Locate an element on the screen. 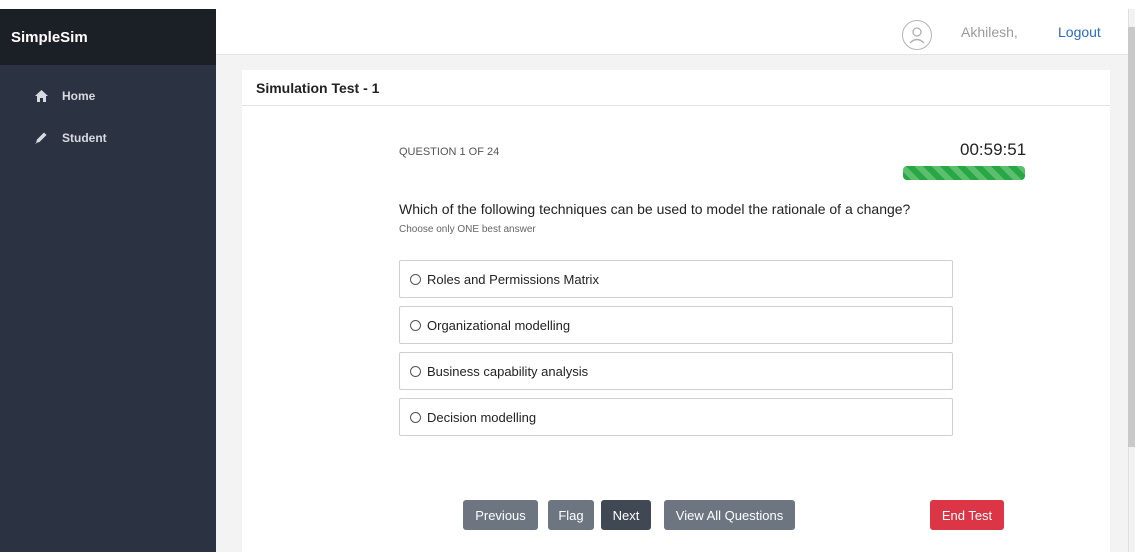 The image size is (1135, 552). answer-option: Decision modelling is located at coordinates (676, 417).